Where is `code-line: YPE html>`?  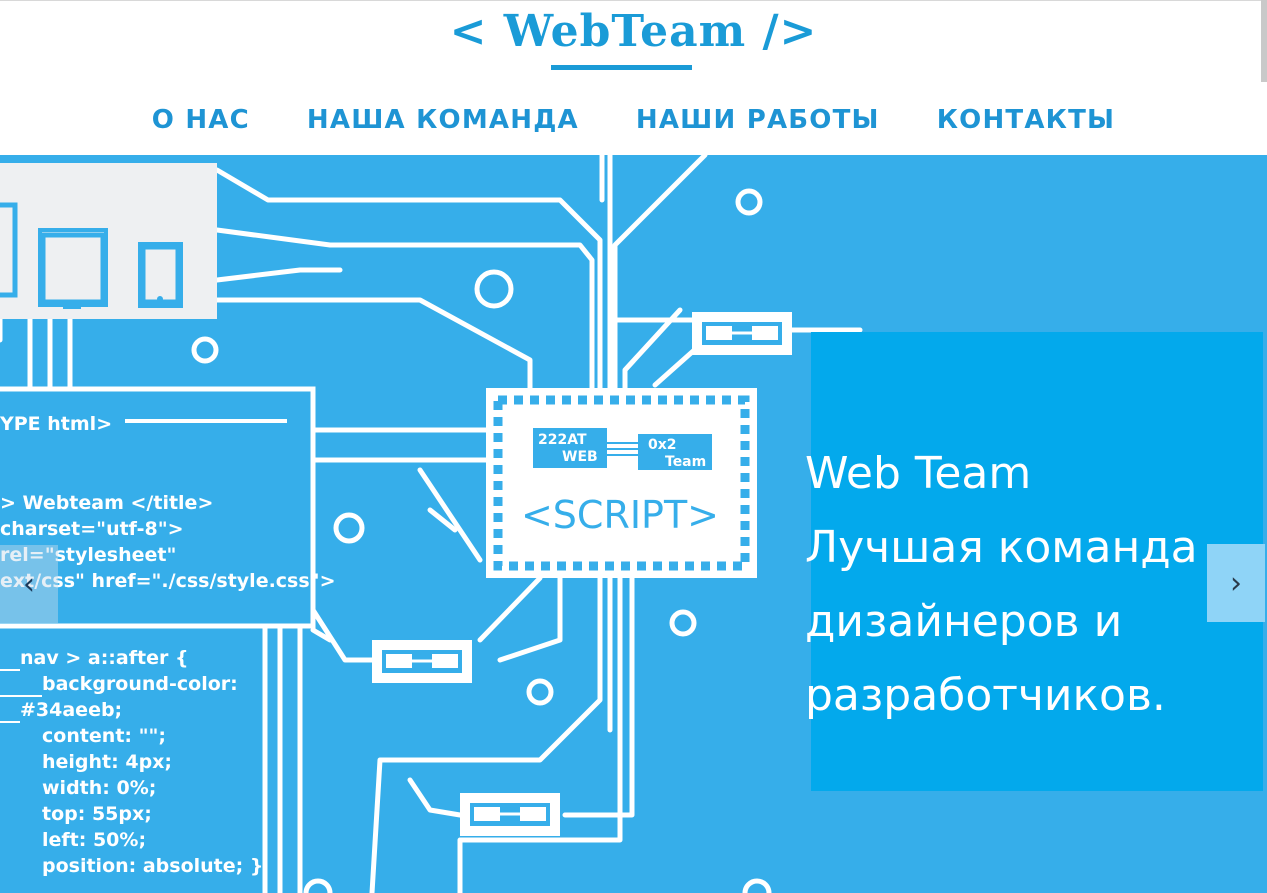 code-line: YPE html> is located at coordinates (56, 424).